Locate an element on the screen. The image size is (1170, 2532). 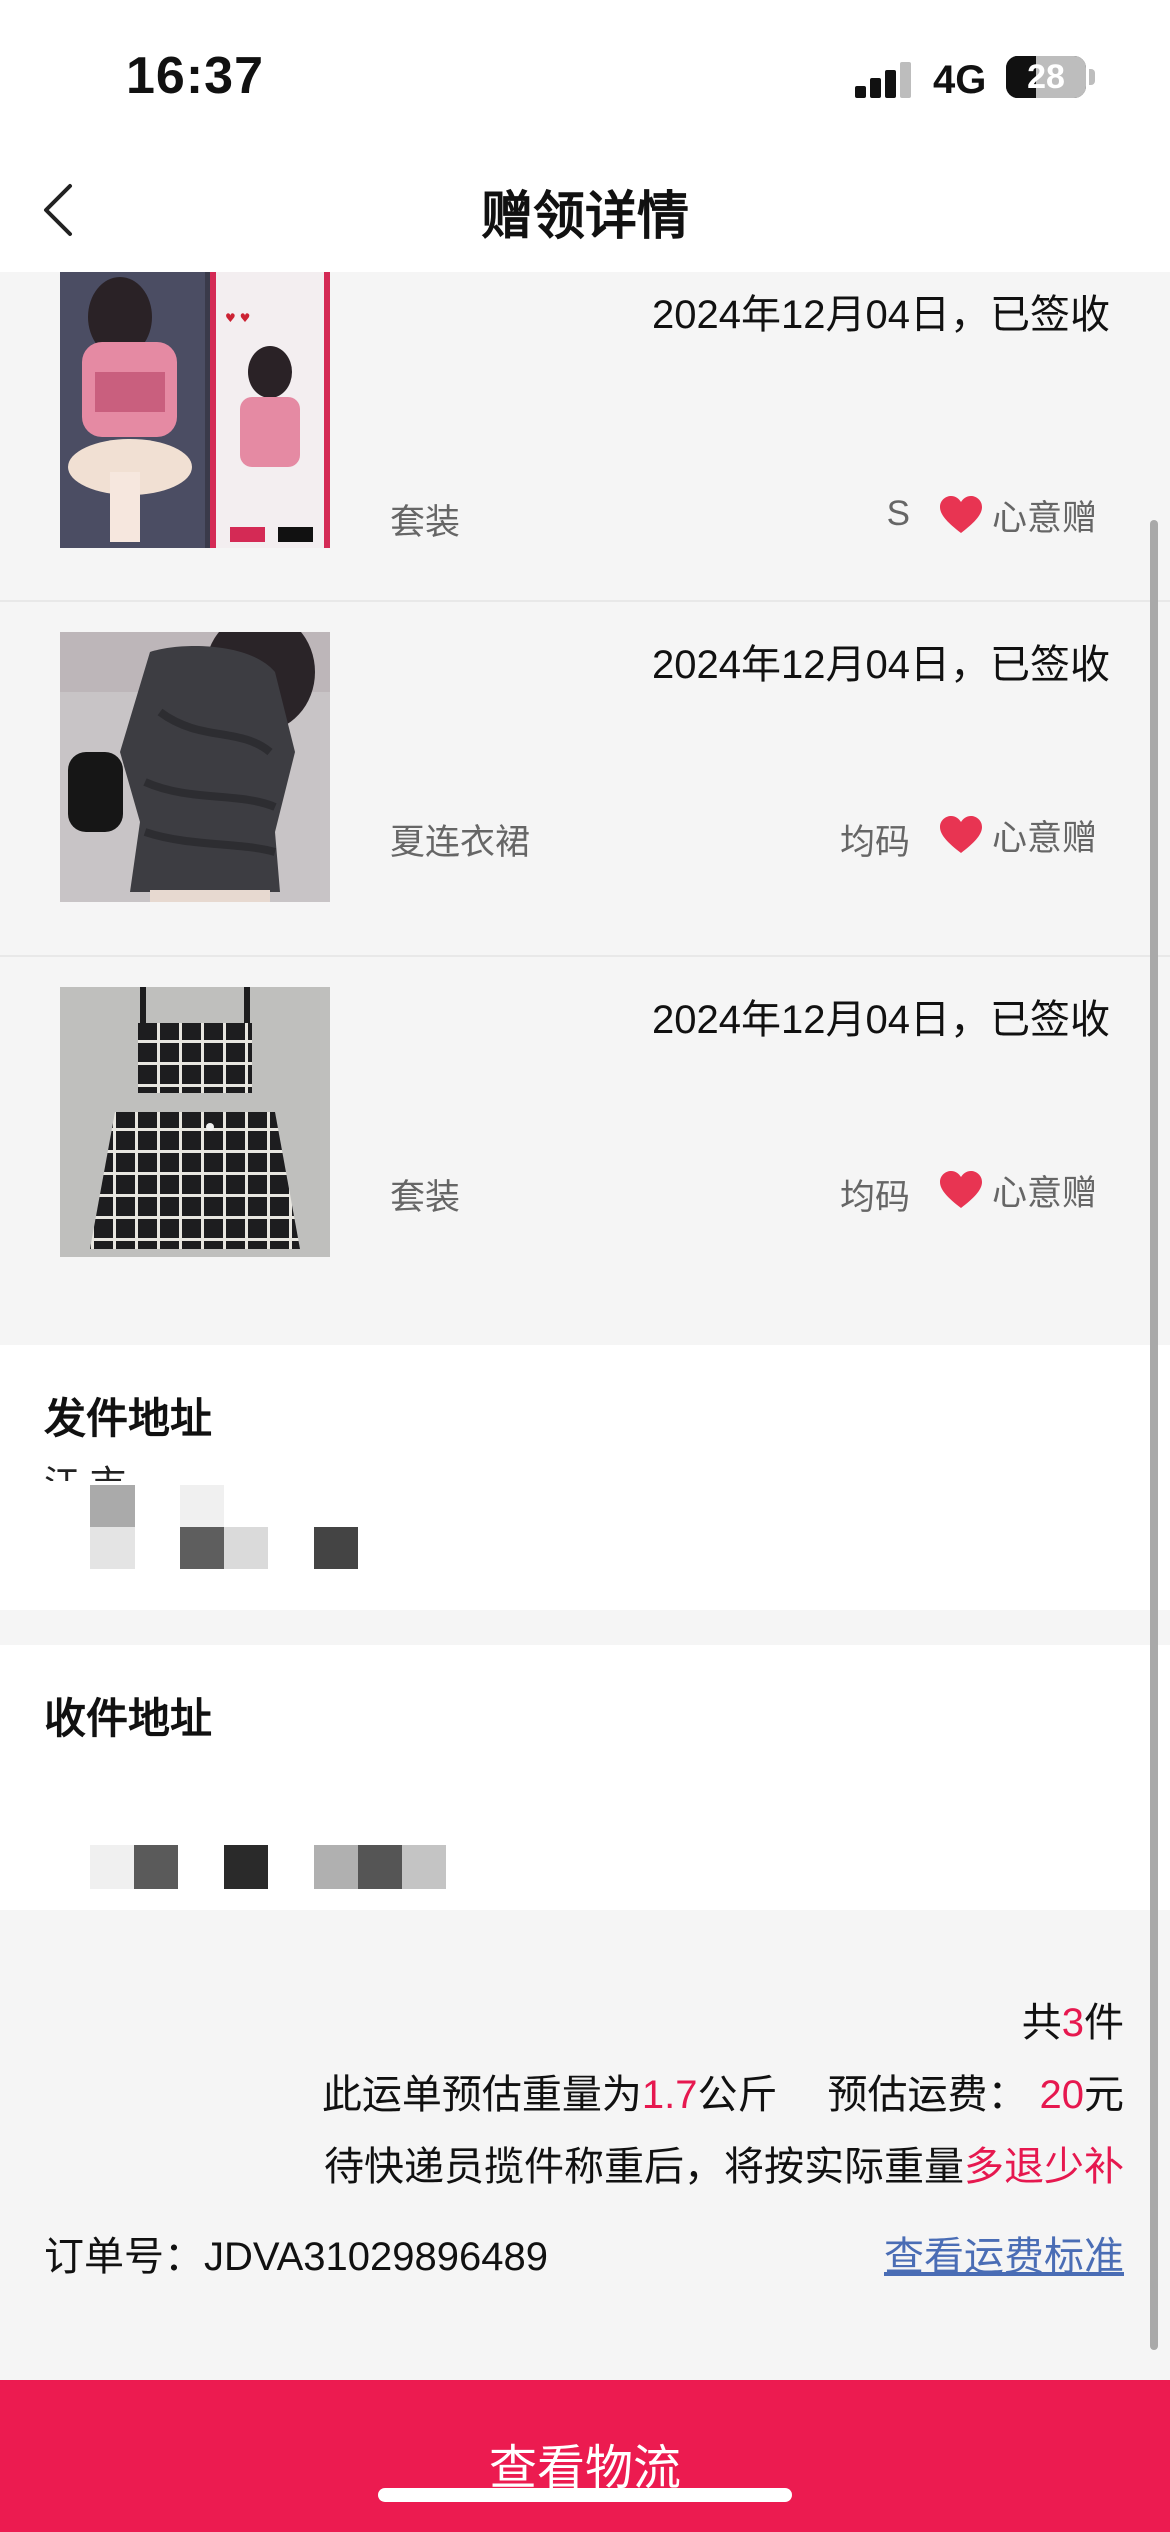
item-count: 共3件 is located at coordinates (1073, 2019).